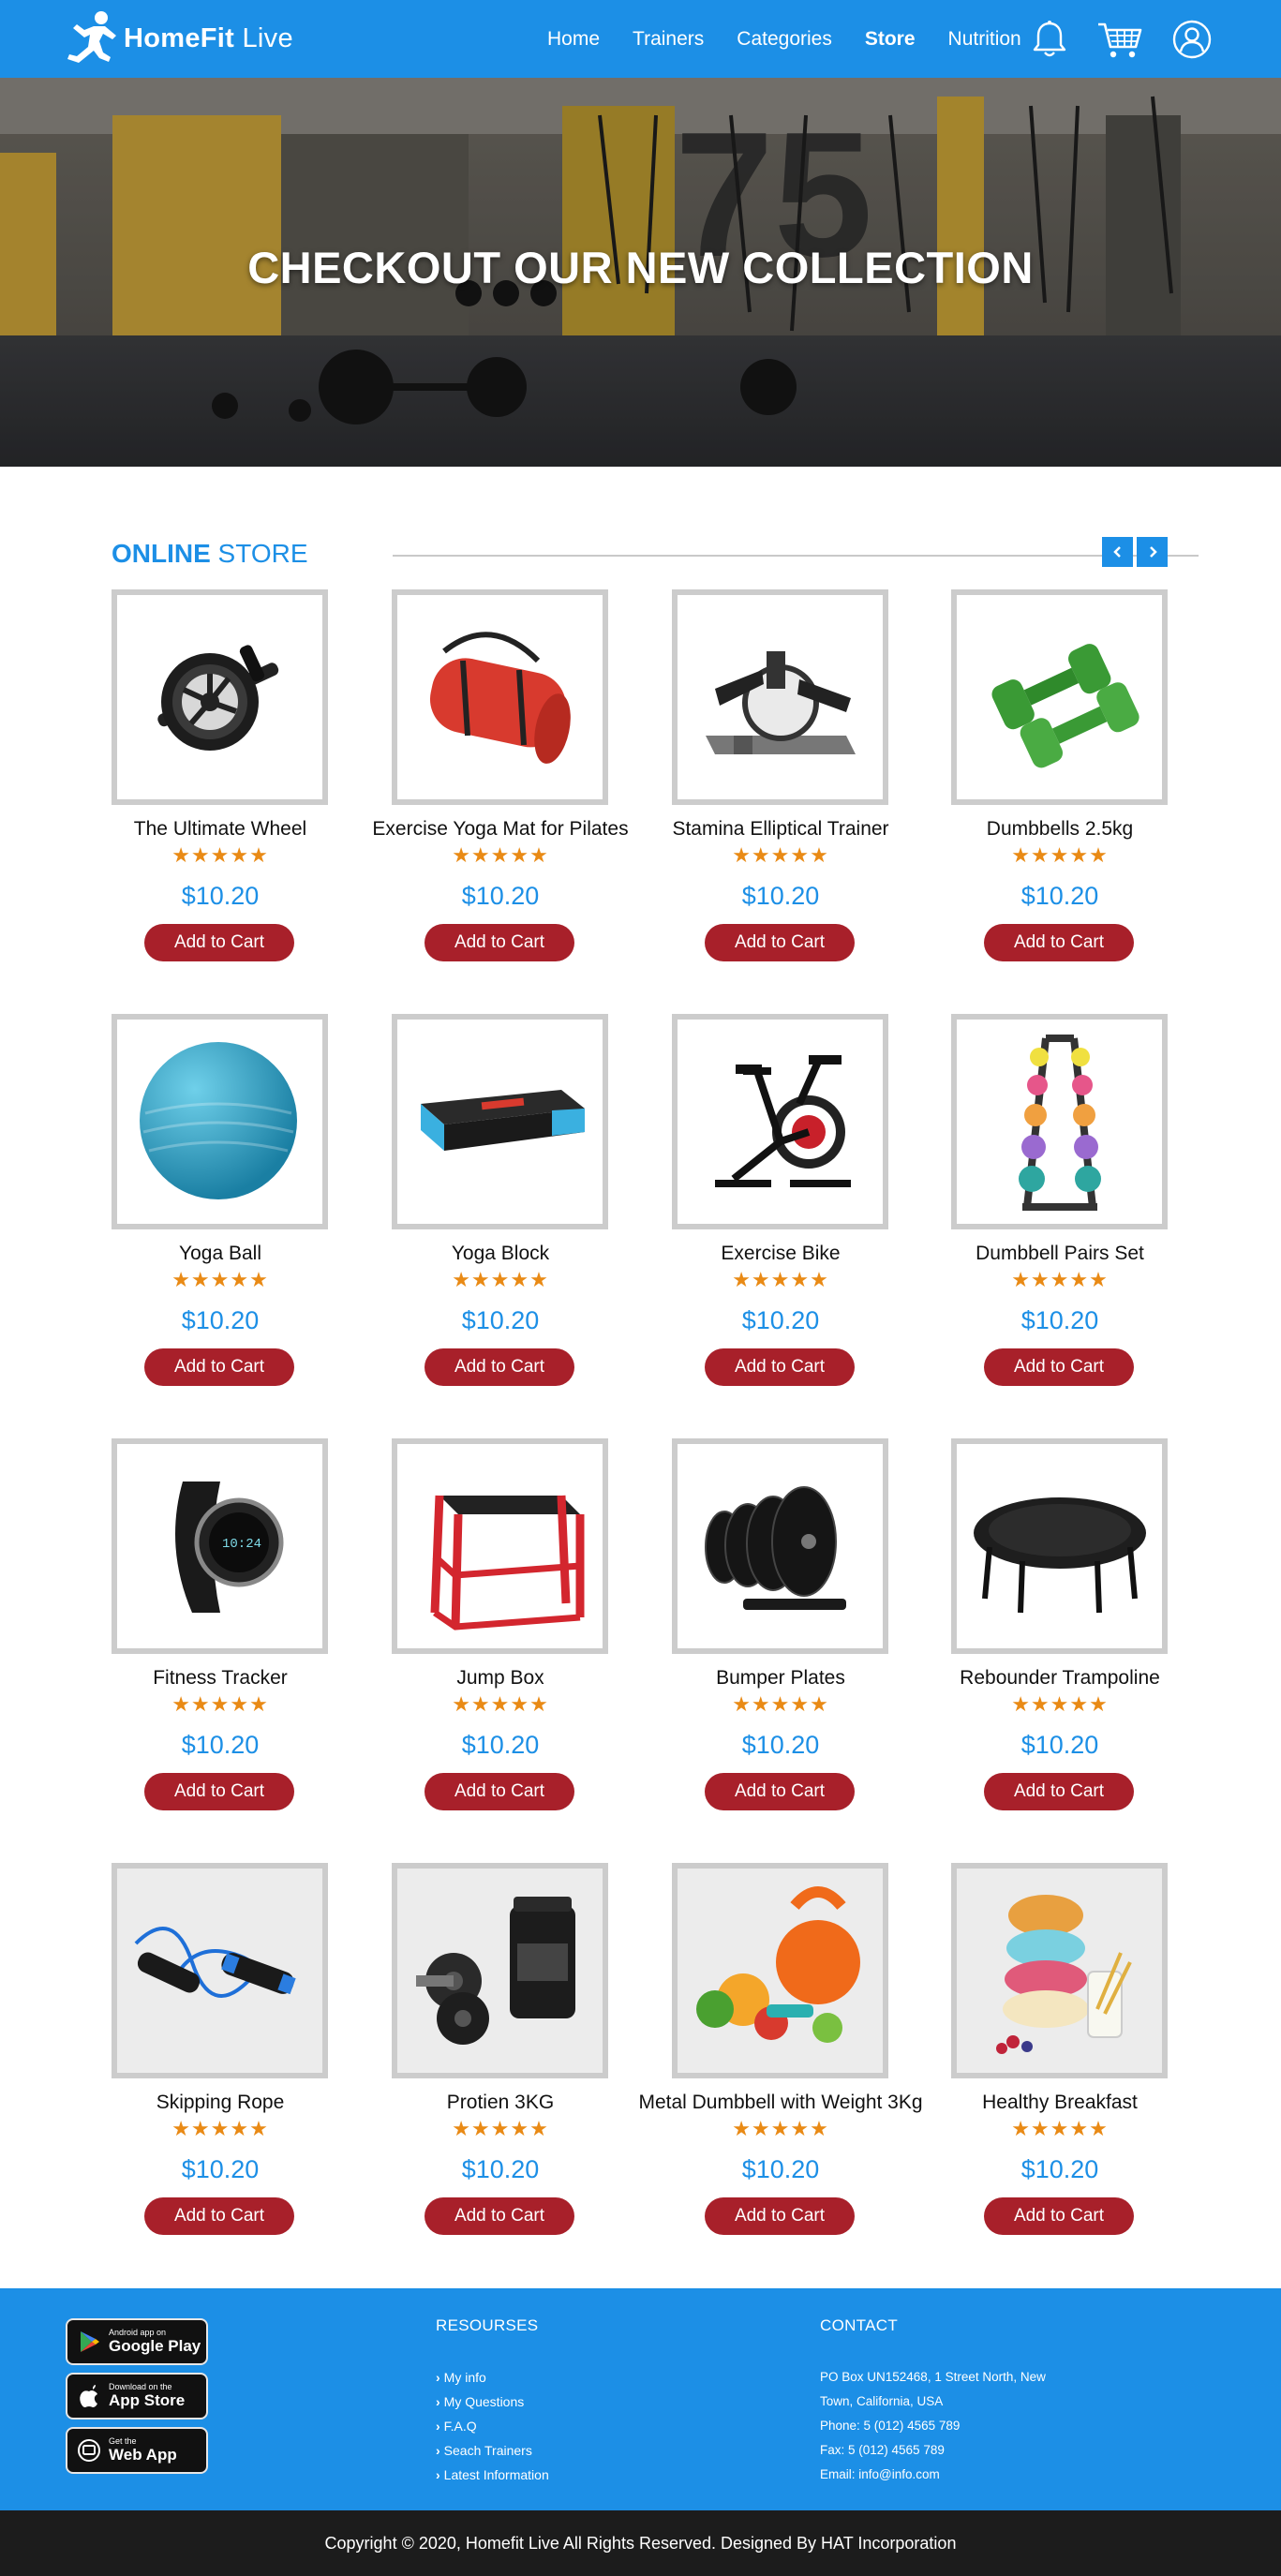 This screenshot has height=2576, width=1281. Describe the element at coordinates (493, 2377) in the screenshot. I see `footer-link-my-info: › My info` at that location.